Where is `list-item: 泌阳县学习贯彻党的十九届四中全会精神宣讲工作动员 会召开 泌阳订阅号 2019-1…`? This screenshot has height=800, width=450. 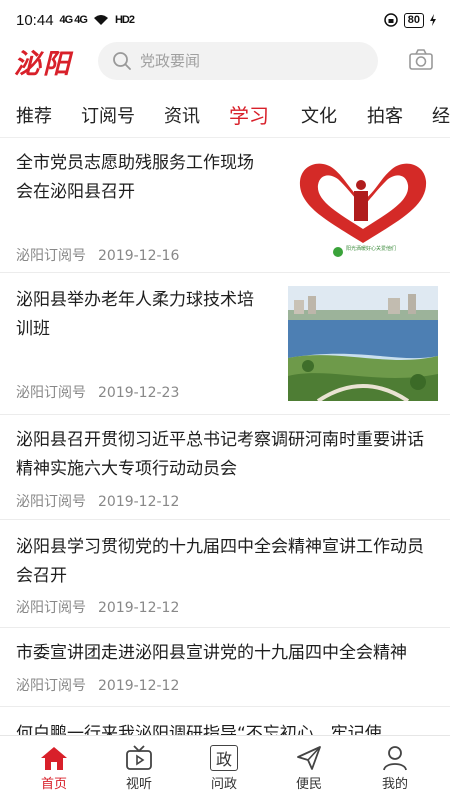 list-item: 泌阳县学习贯彻党的十九届四中全会精神宣讲工作动员 会召开 泌阳订阅号 2019-1… is located at coordinates (225, 574).